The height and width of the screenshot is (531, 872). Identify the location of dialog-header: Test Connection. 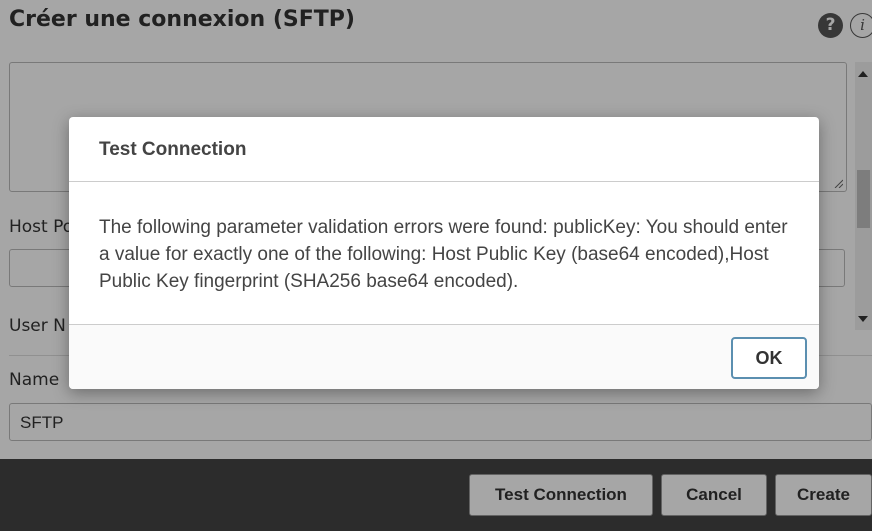
(444, 149).